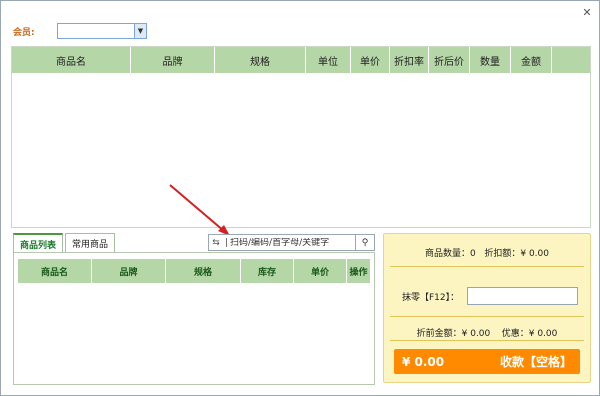 This screenshot has width=600, height=396. What do you see at coordinates (55, 271) in the screenshot?
I see `list-col-name: 商品名` at bounding box center [55, 271].